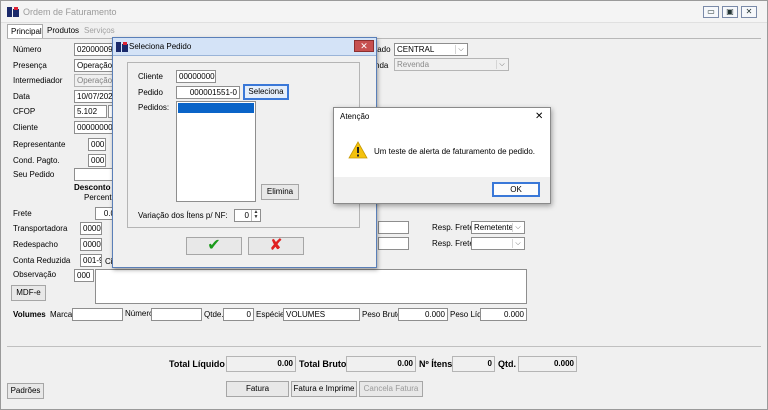  Describe the element at coordinates (21, 96) in the screenshot. I see `data-label: Data` at that location.